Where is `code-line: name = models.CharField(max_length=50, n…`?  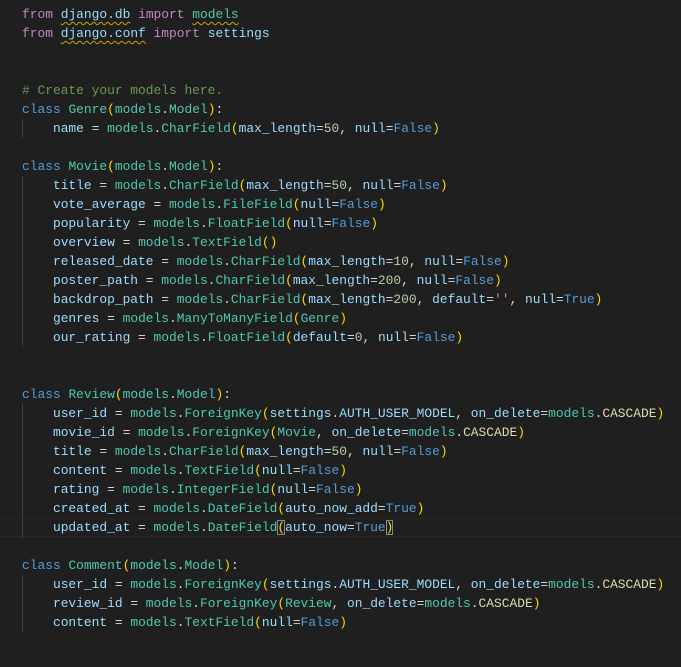
code-line: name = models.CharField(max_length=50, n… is located at coordinates (340, 128).